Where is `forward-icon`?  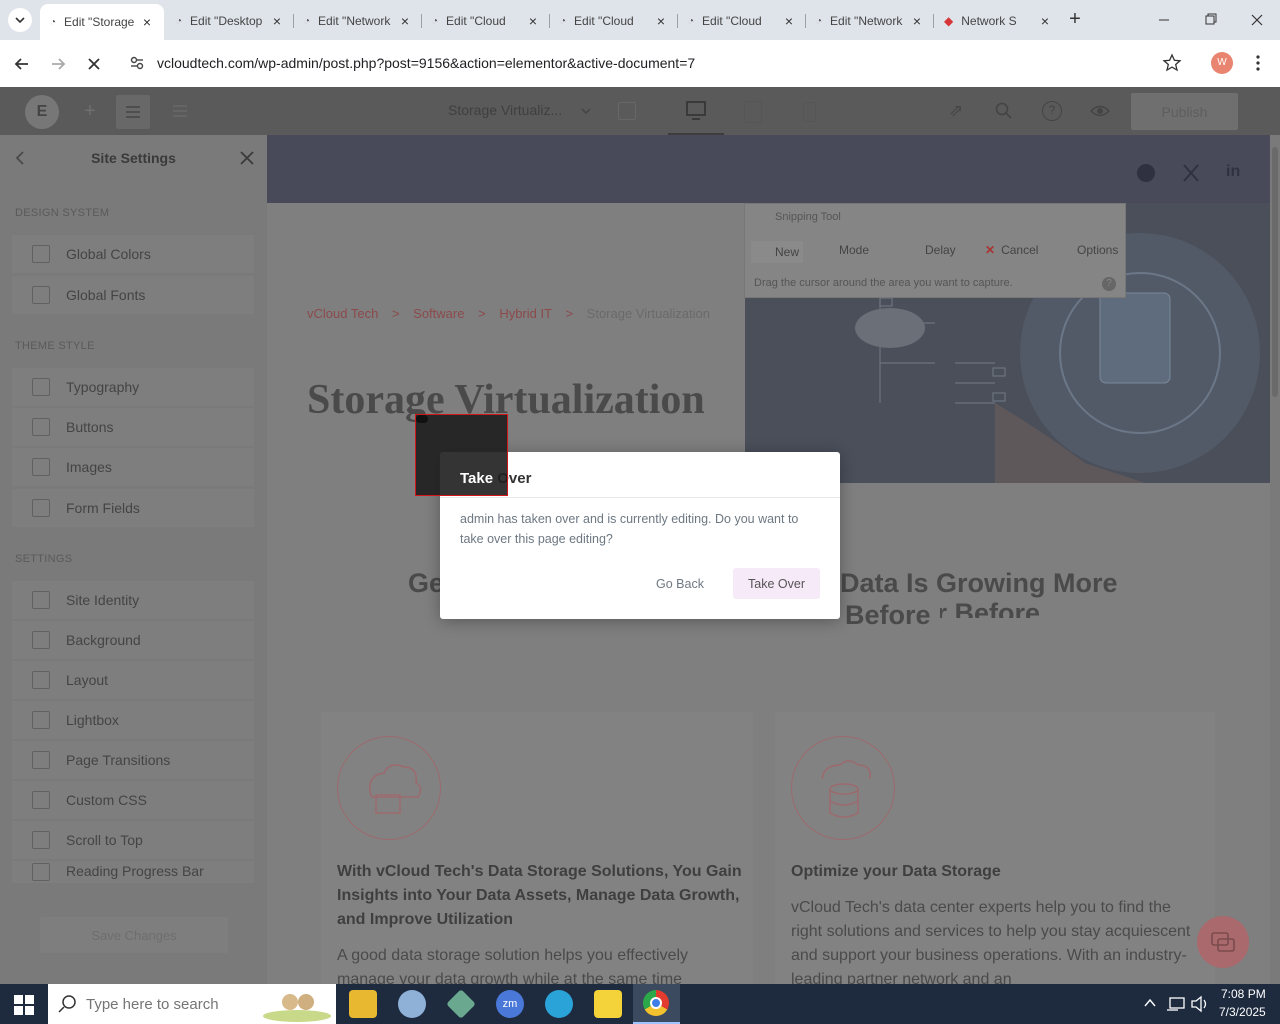 forward-icon is located at coordinates (58, 64).